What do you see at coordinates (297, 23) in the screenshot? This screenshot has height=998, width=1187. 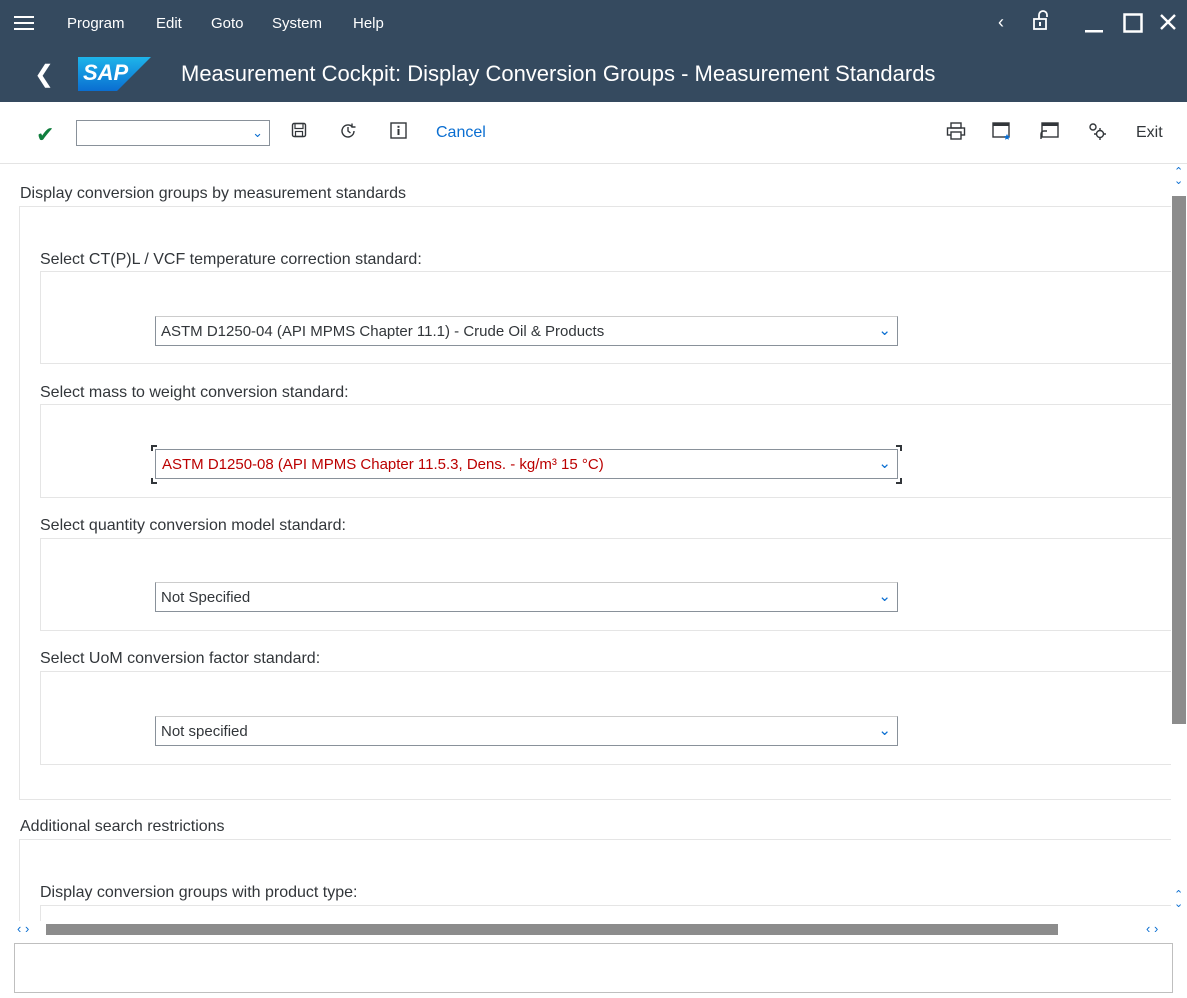 I see `menu-system: System` at bounding box center [297, 23].